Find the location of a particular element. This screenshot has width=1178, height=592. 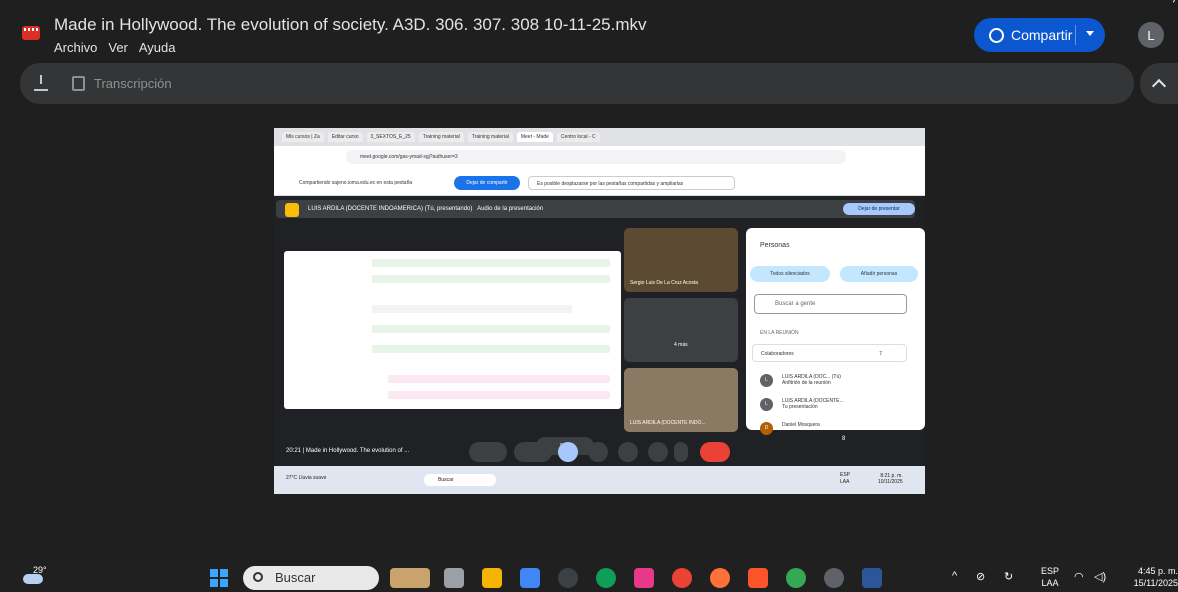

inner-weather: 27°C Lluvia suave is located at coordinates (306, 478).